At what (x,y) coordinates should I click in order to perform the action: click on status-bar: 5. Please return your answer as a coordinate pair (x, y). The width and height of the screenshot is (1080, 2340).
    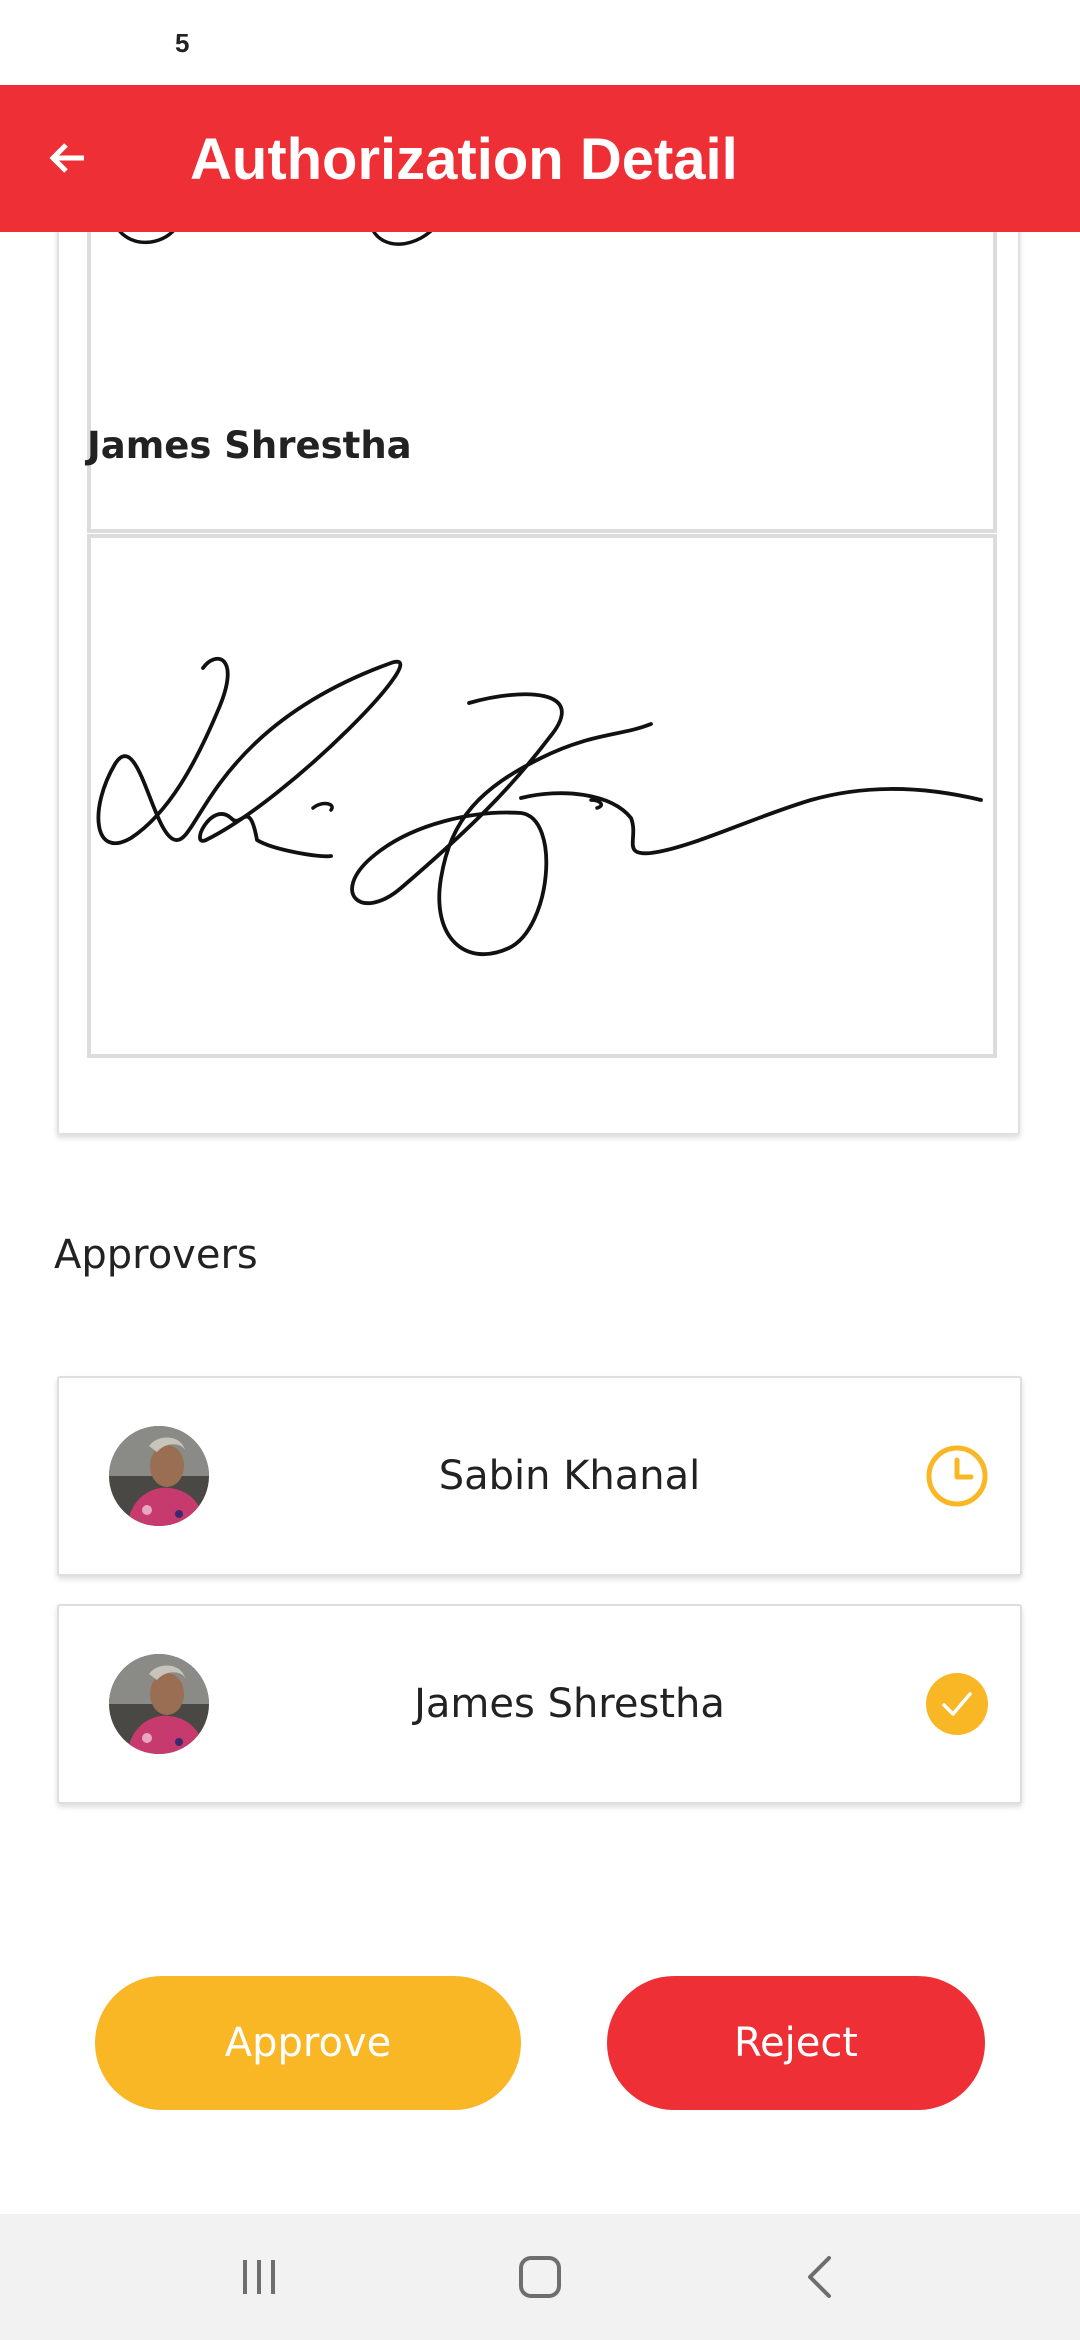
    Looking at the image, I should click on (540, 42).